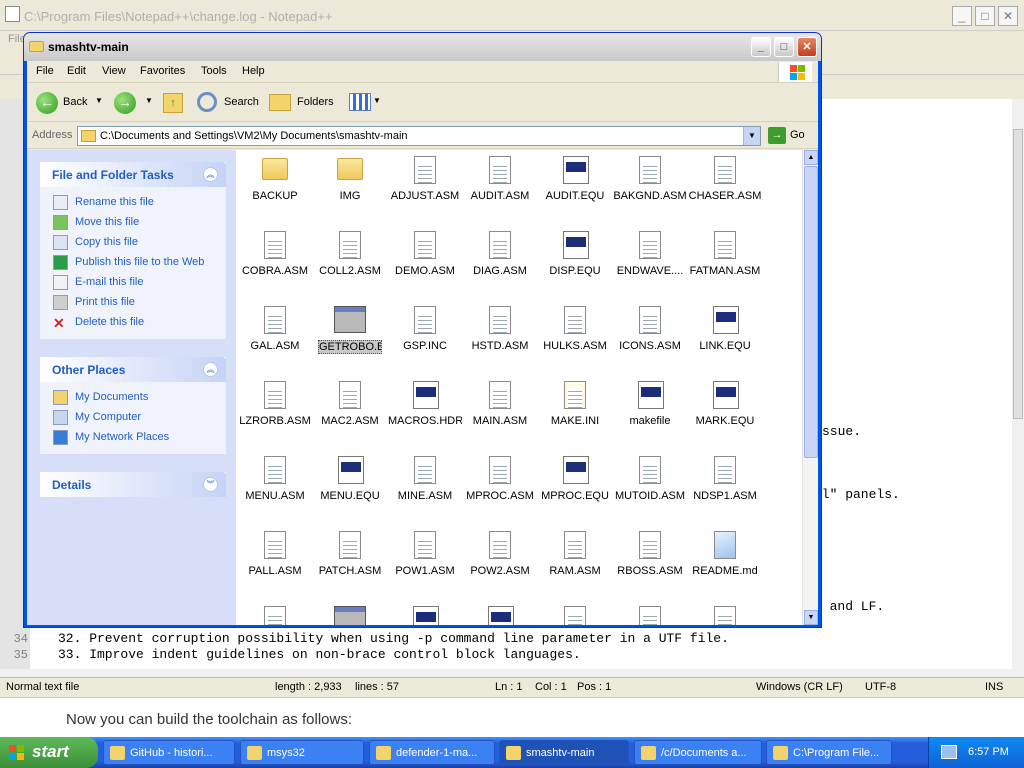 Image resolution: width=1024 pixels, height=768 pixels. What do you see at coordinates (275, 335) in the screenshot?
I see `file-item: GAL.ASM` at bounding box center [275, 335].